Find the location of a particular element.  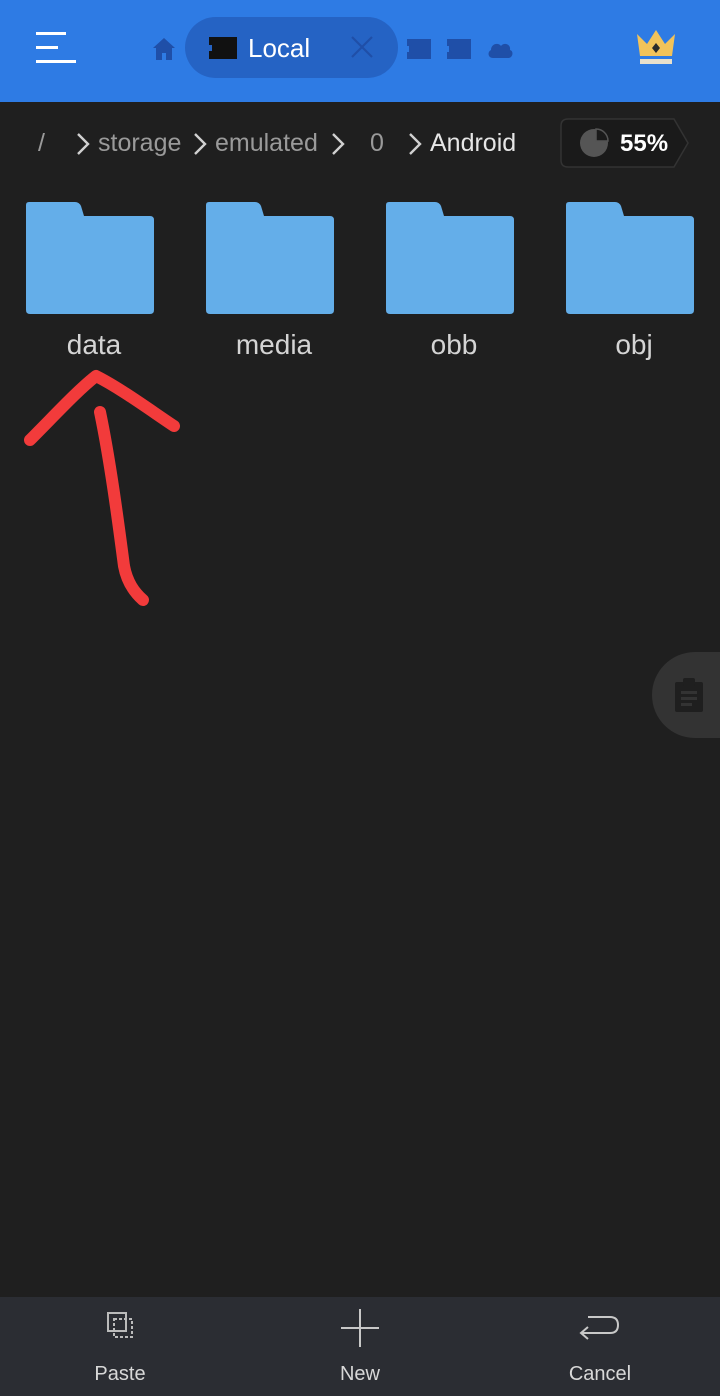

folder-name: obj is located at coordinates (634, 344).